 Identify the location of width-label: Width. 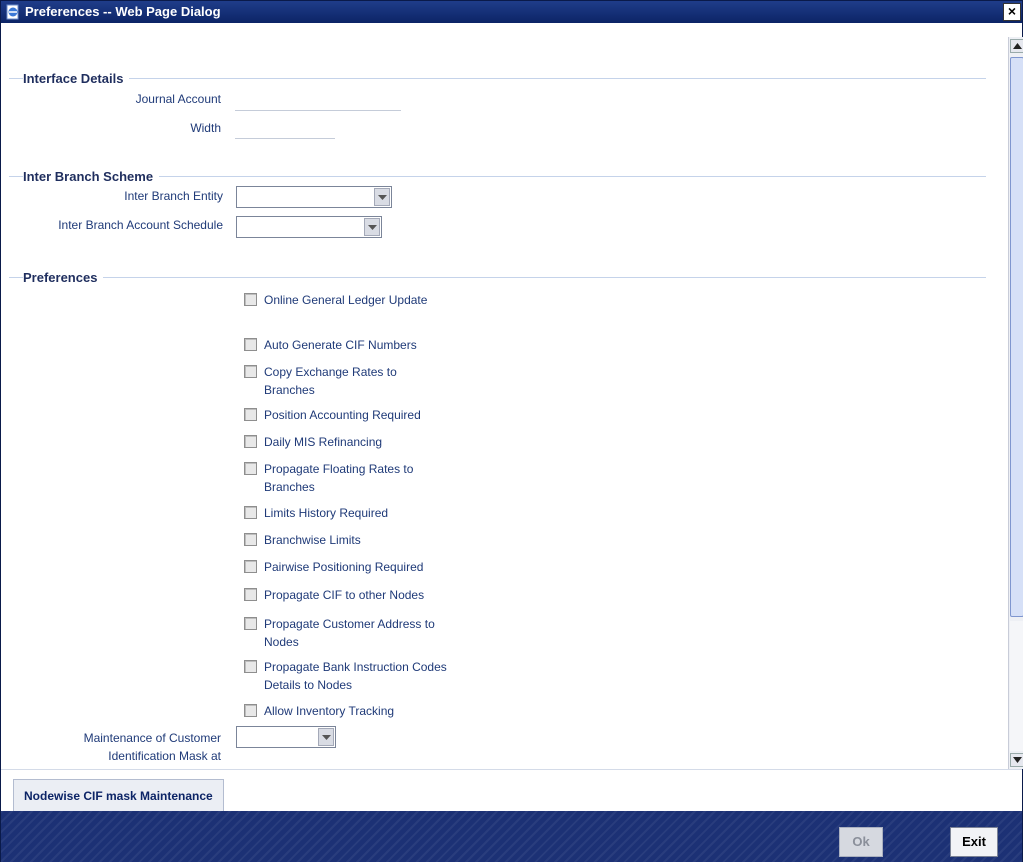
(205, 128).